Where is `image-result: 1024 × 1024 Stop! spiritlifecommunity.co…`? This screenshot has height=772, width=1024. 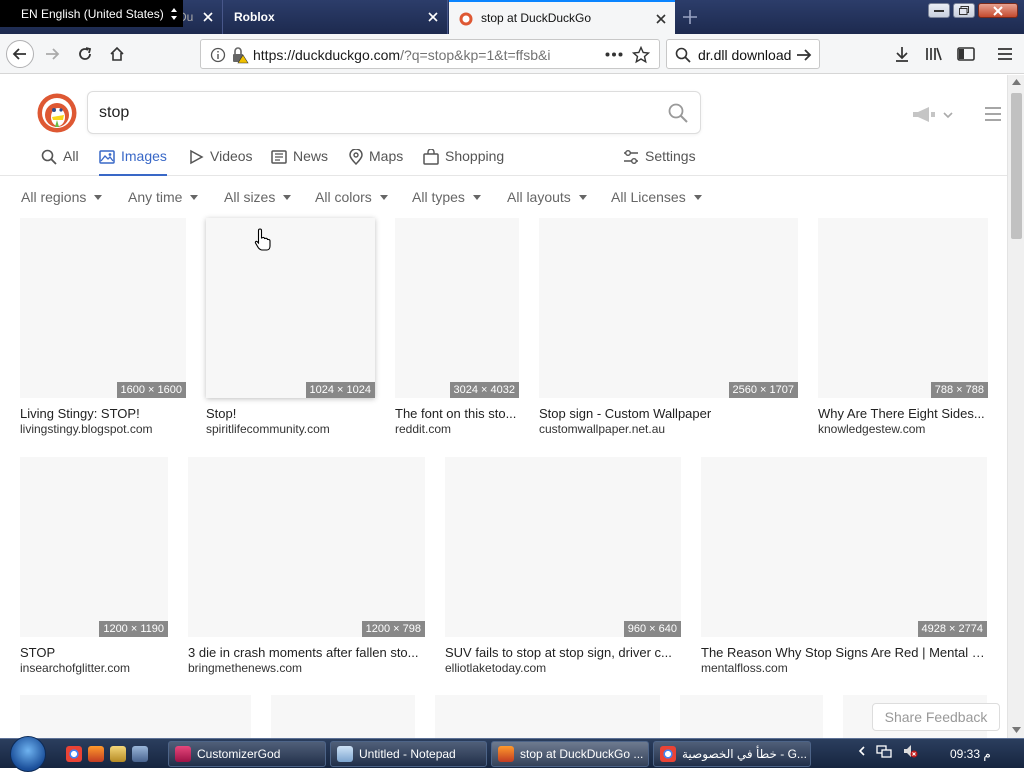 image-result: 1024 × 1024 Stop! spiritlifecommunity.co… is located at coordinates (290, 329).